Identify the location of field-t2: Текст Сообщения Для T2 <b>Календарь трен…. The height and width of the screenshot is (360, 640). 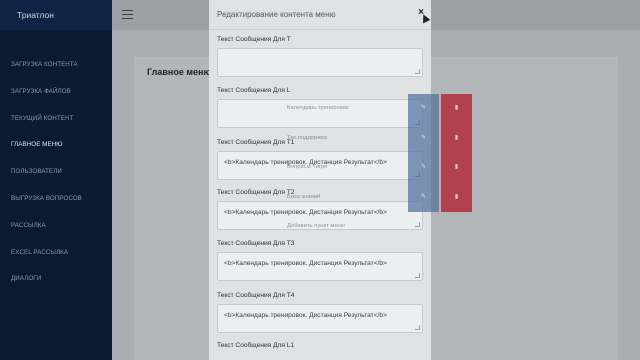
(320, 209).